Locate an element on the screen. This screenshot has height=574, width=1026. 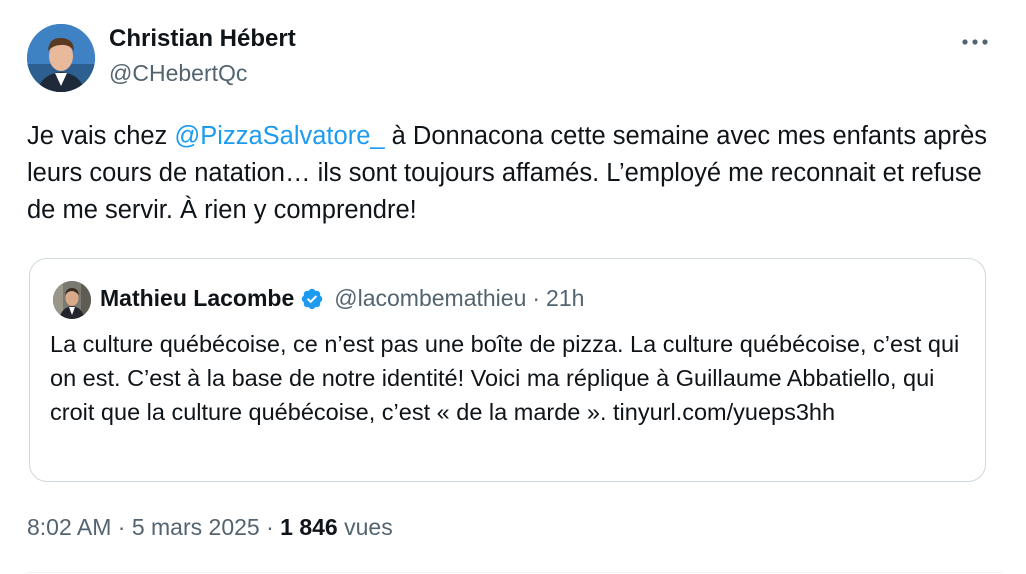
quote-timestamp: 21h is located at coordinates (565, 298).